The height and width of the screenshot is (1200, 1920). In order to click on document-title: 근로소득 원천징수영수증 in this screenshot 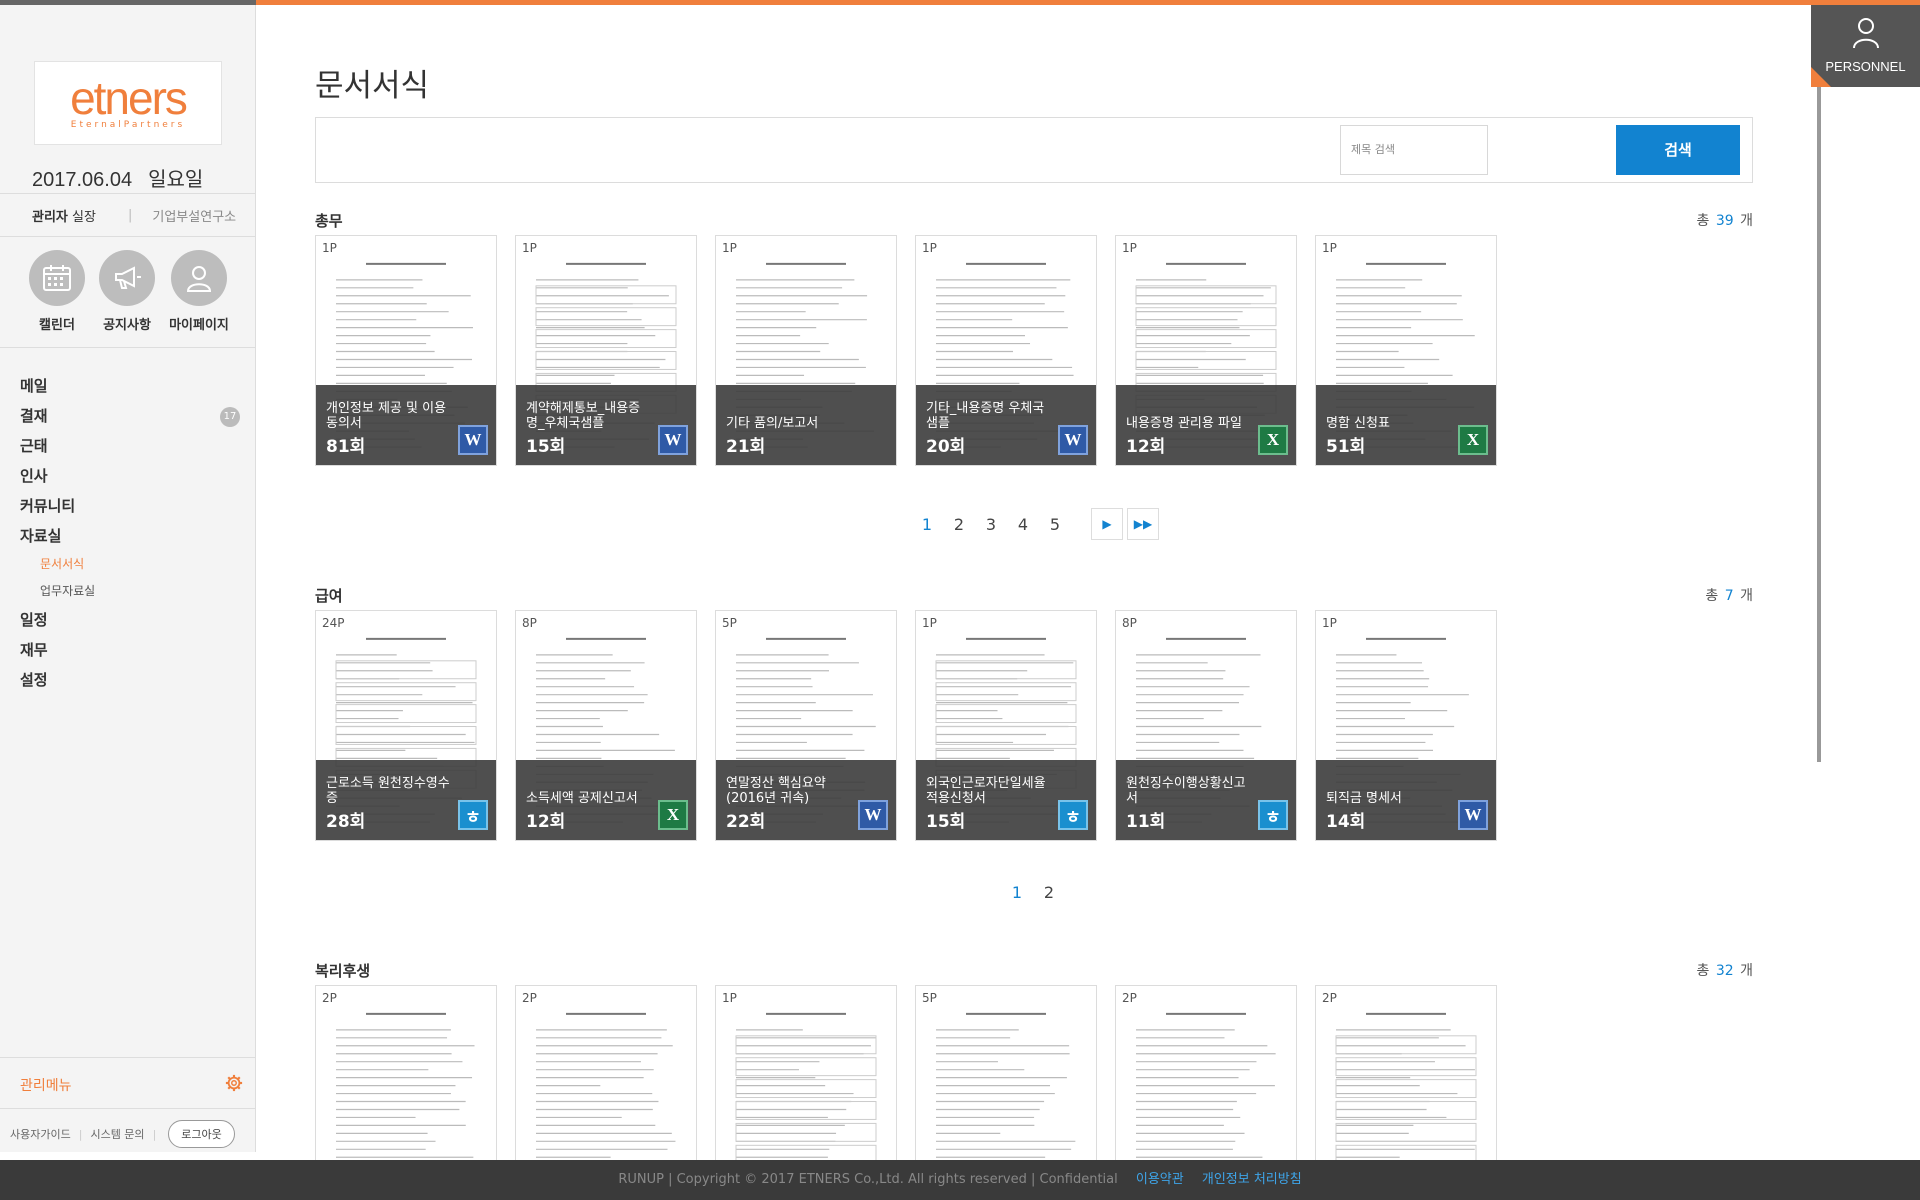, I will do `click(388, 791)`.